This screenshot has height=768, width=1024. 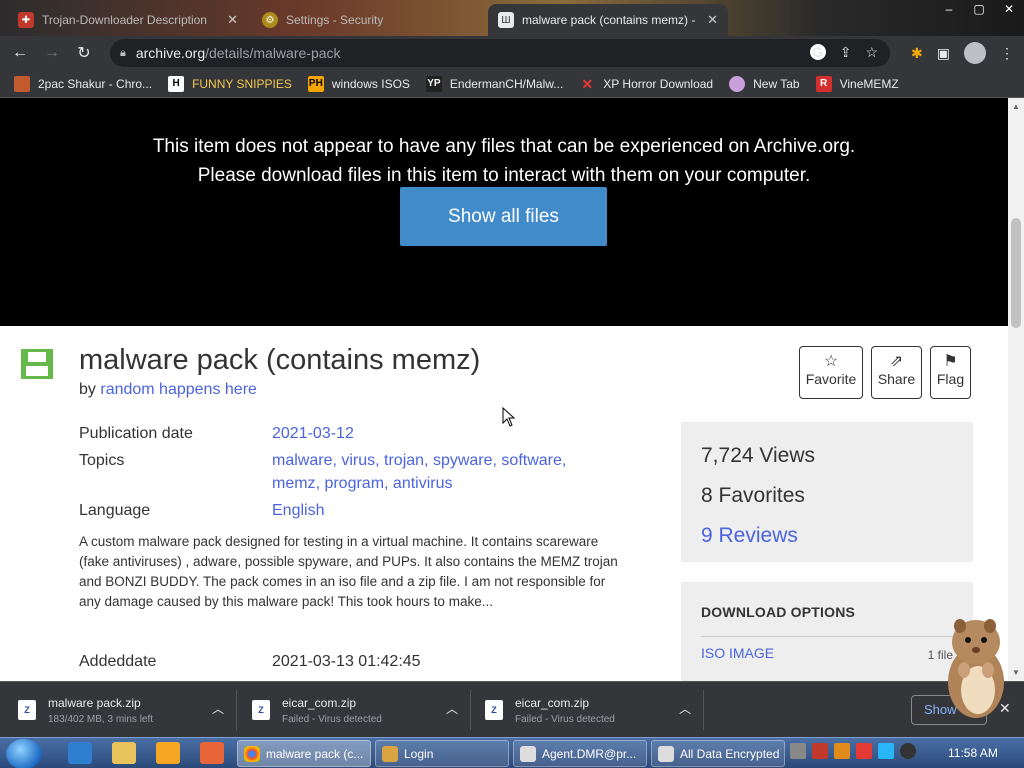 I want to click on topic-link: software, so click(x=531, y=460).